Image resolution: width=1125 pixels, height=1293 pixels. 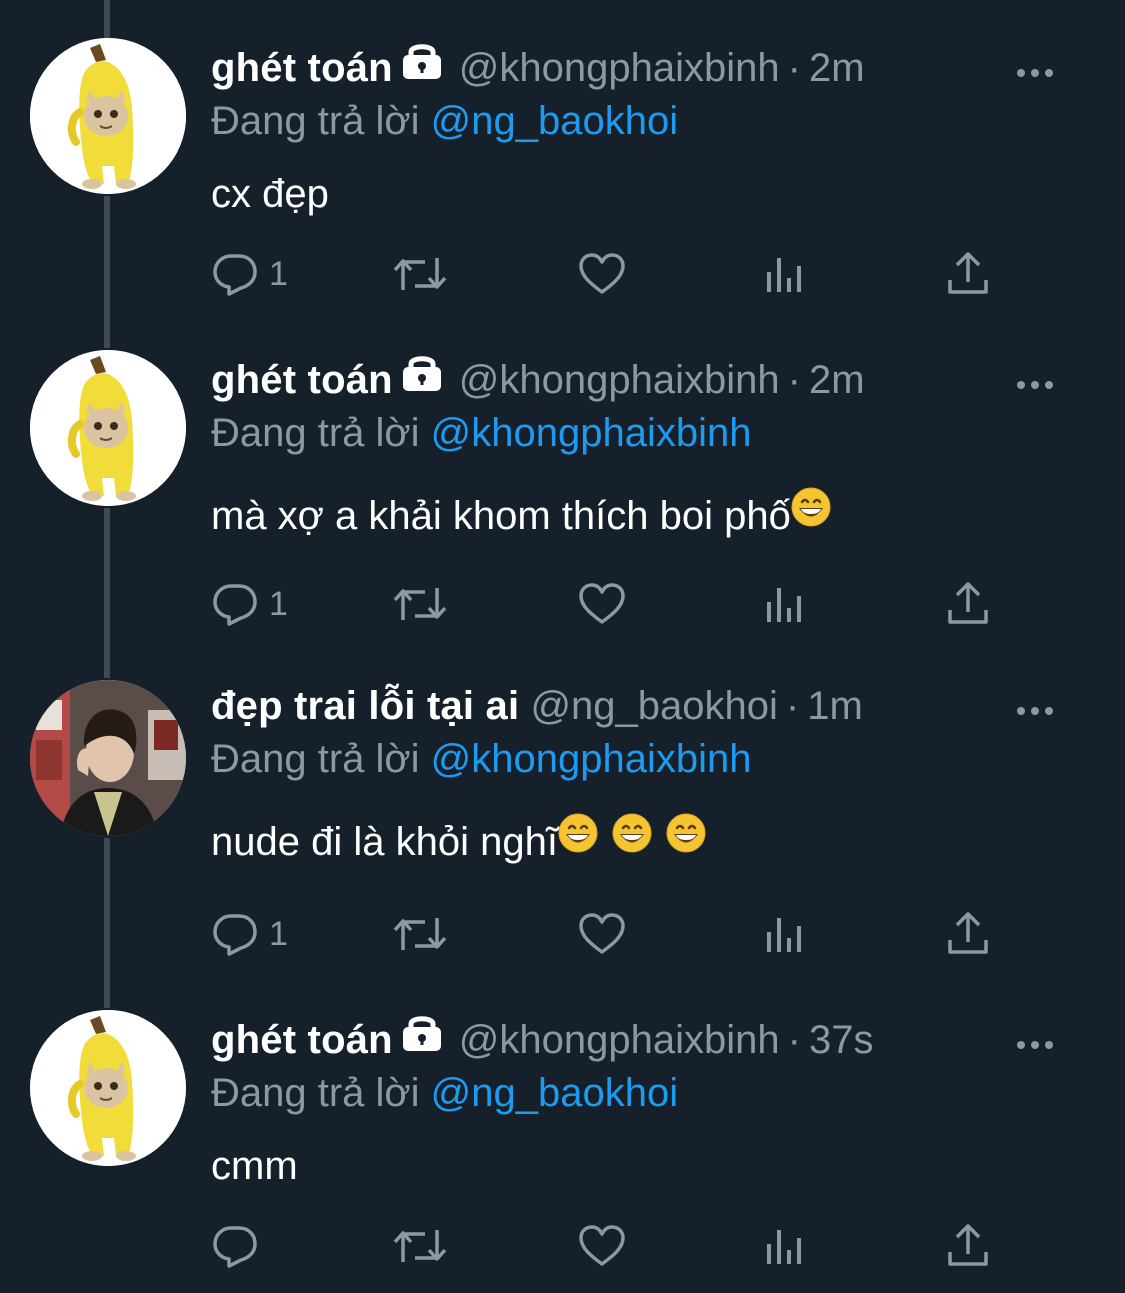 I want to click on display-name: đẹp trai lỗi tại ai, so click(x=365, y=706).